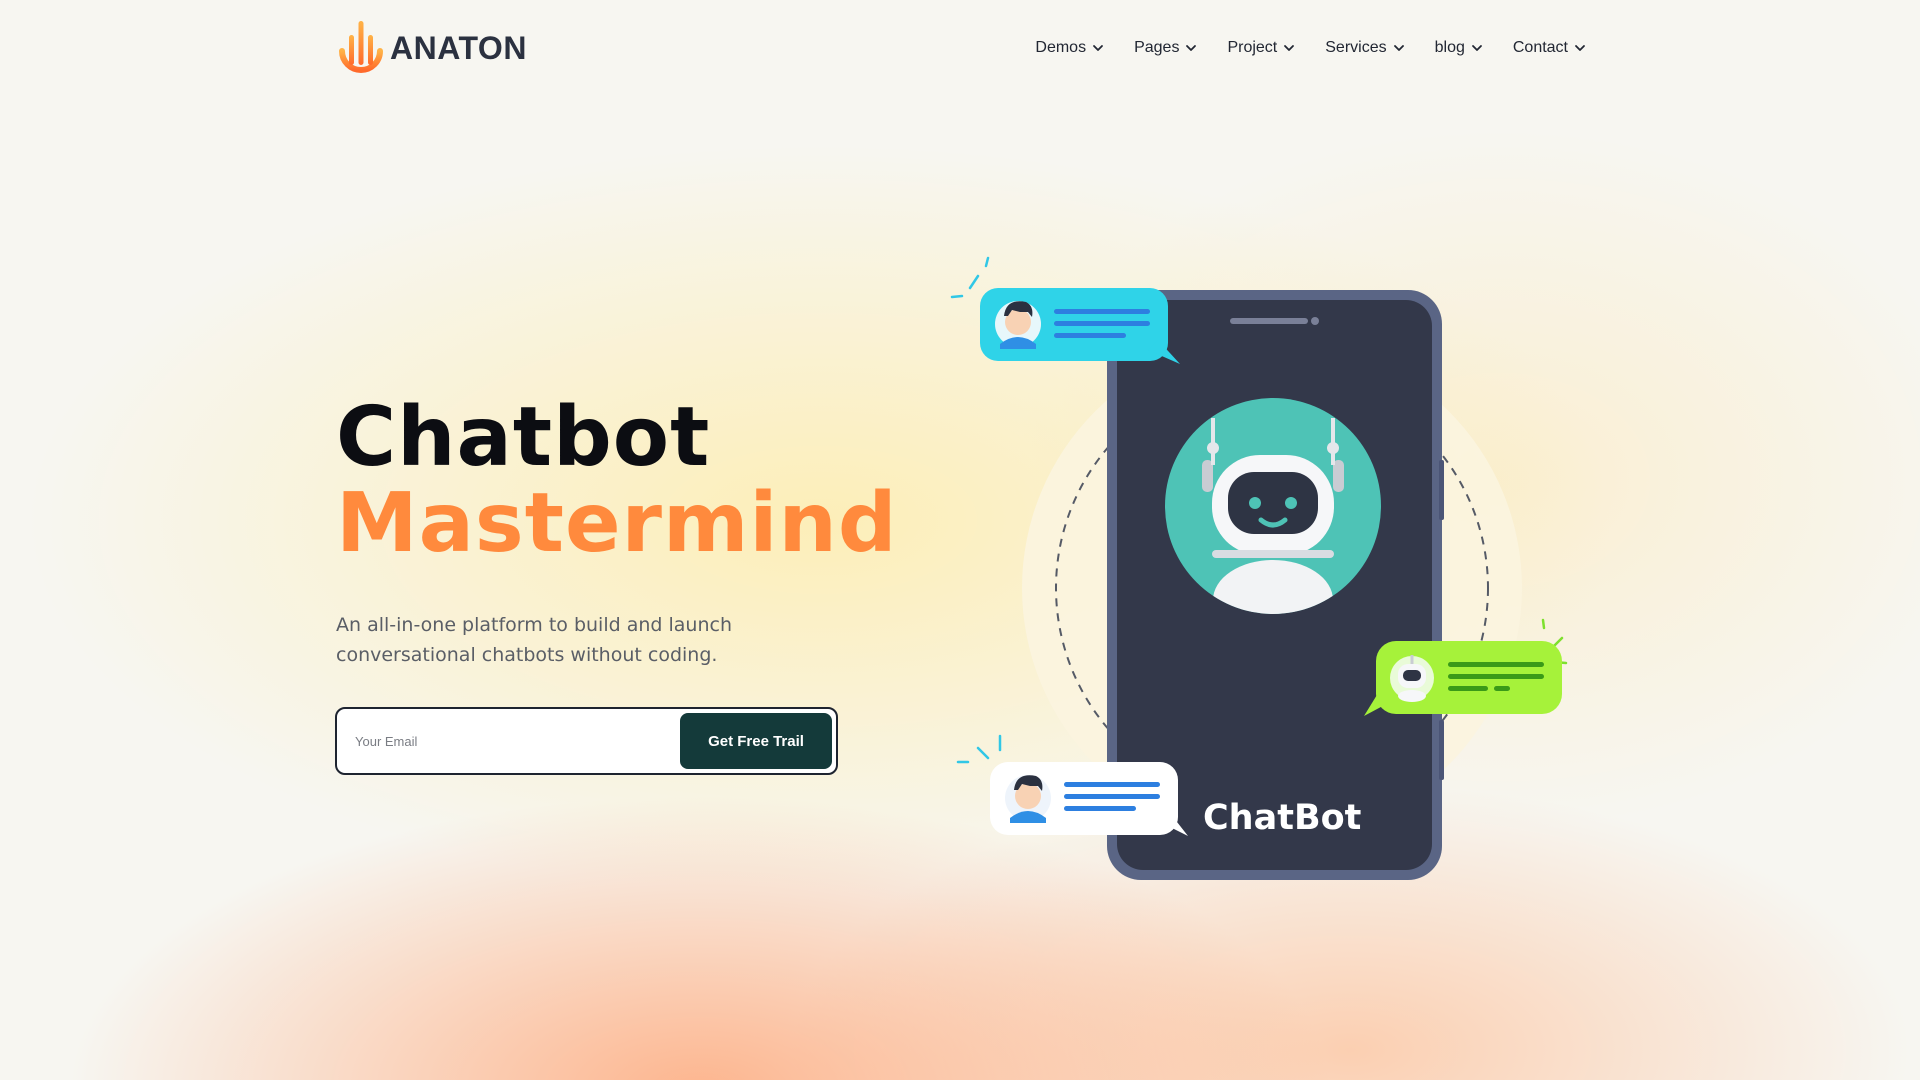 This screenshot has width=1920, height=1080. What do you see at coordinates (517, 741) in the screenshot?
I see `email-input` at bounding box center [517, 741].